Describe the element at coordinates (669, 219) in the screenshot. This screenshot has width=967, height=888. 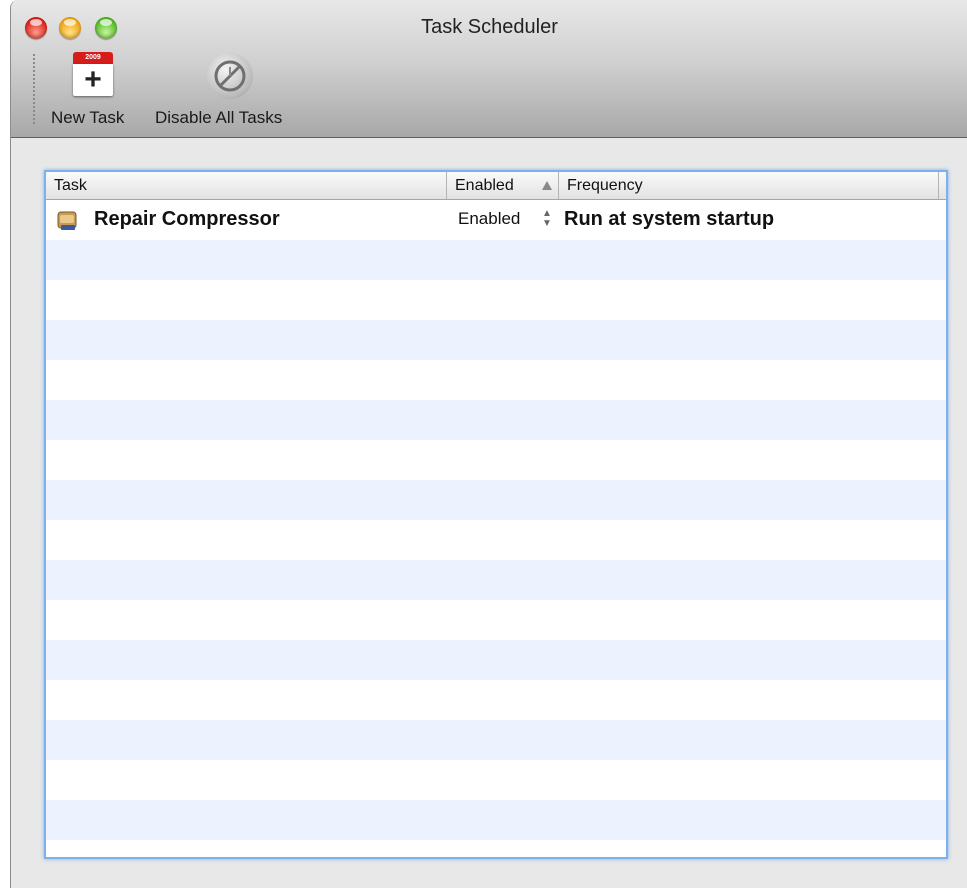
I see `task-frequency: Run at system startup` at that location.